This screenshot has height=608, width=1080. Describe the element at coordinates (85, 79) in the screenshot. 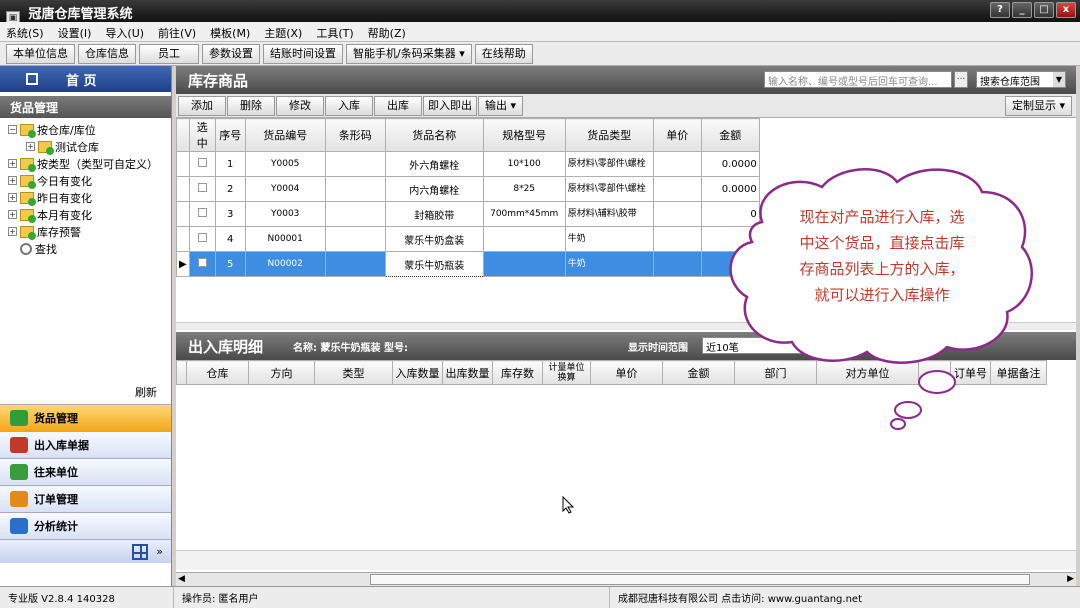

I see `home-button: 首 页` at that location.